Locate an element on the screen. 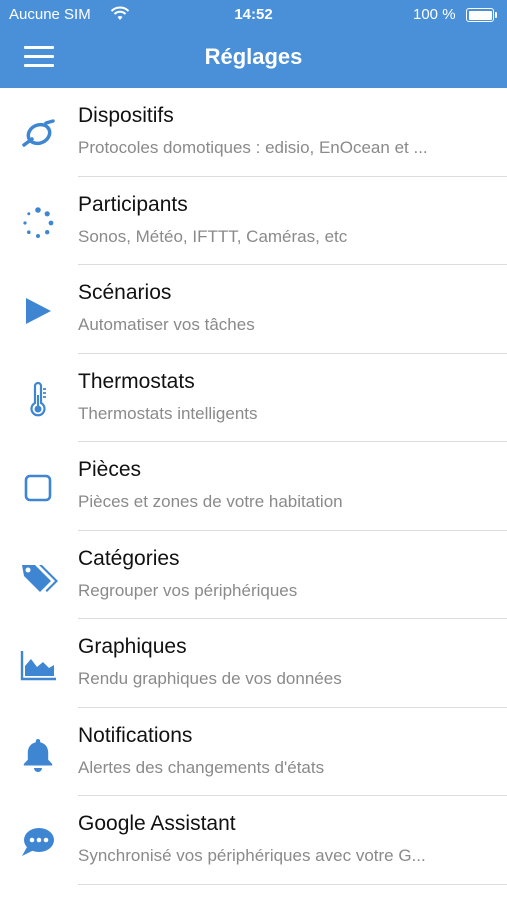 Image resolution: width=507 pixels, height=900 pixels. item-subtitle: Pièces et zones de votre habitation is located at coordinates (210, 501).